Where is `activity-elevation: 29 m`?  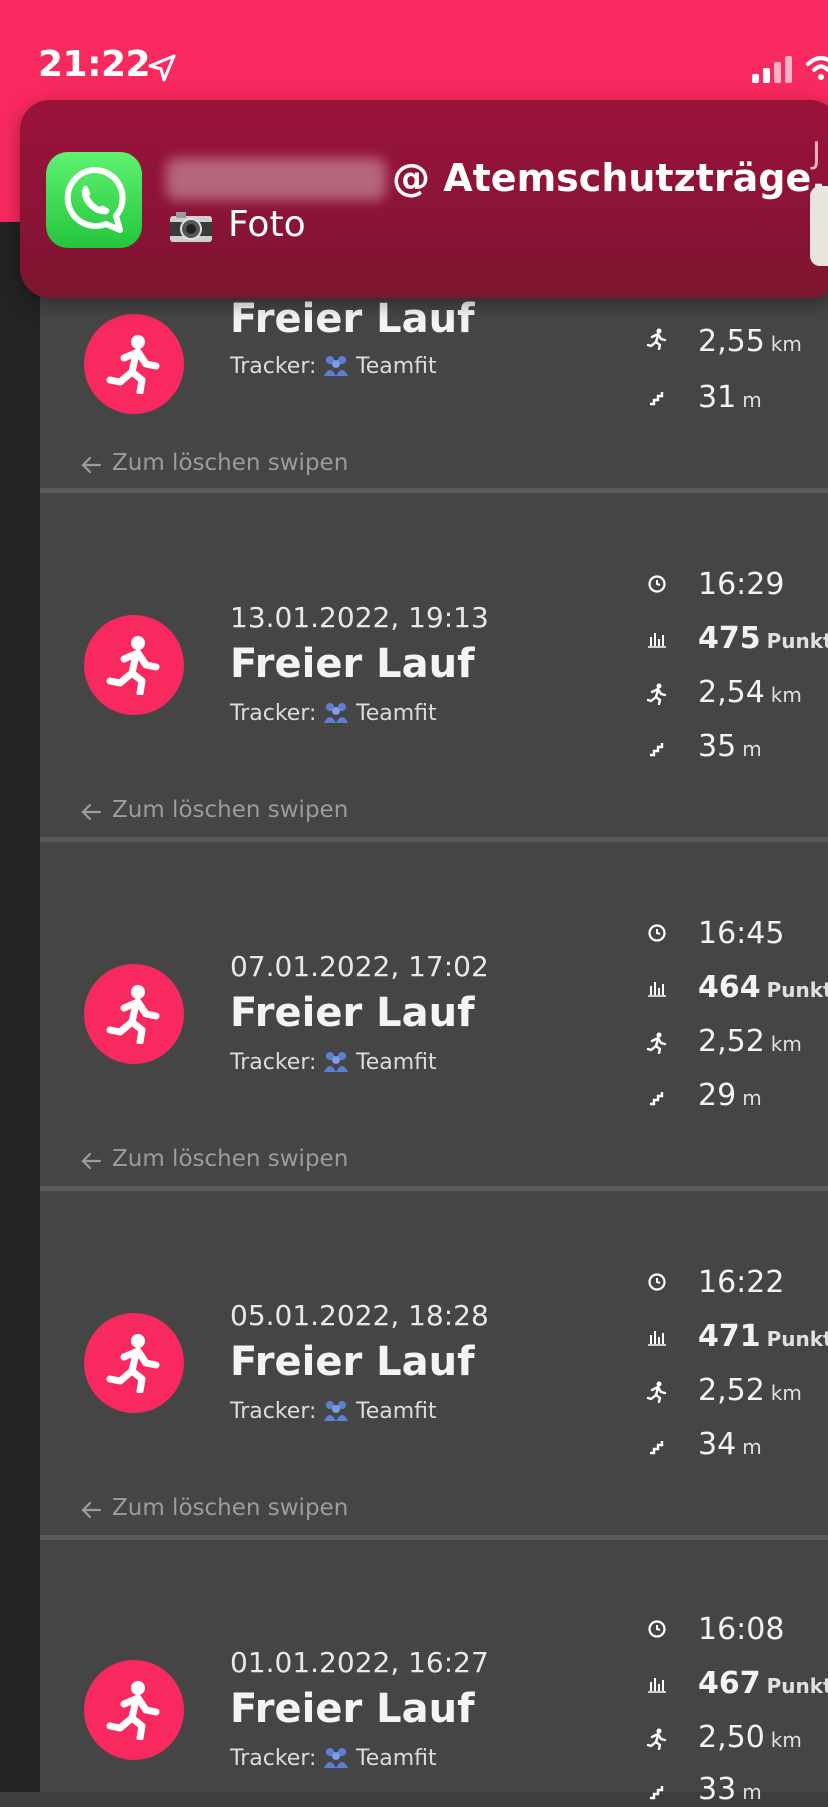 activity-elevation: 29 m is located at coordinates (730, 1095).